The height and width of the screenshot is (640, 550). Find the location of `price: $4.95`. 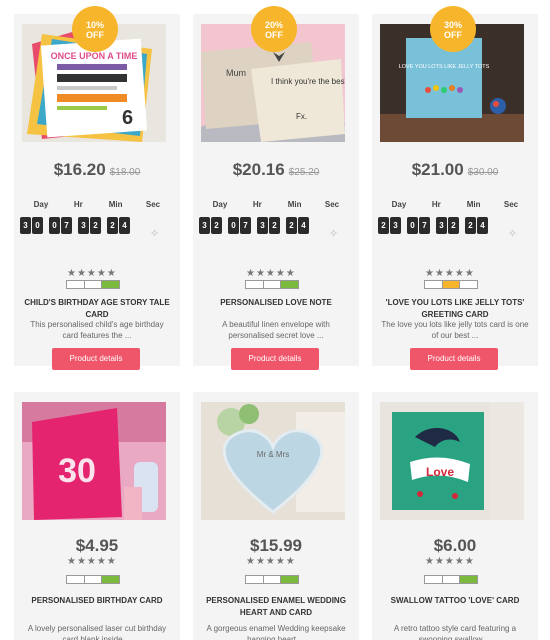

price: $4.95 is located at coordinates (97, 545).